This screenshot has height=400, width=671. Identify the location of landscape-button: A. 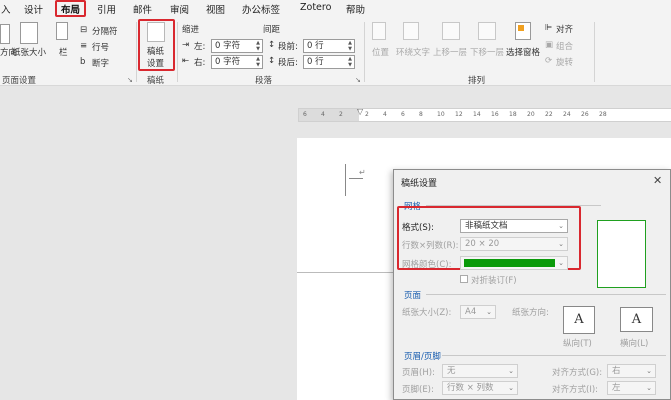
(636, 319).